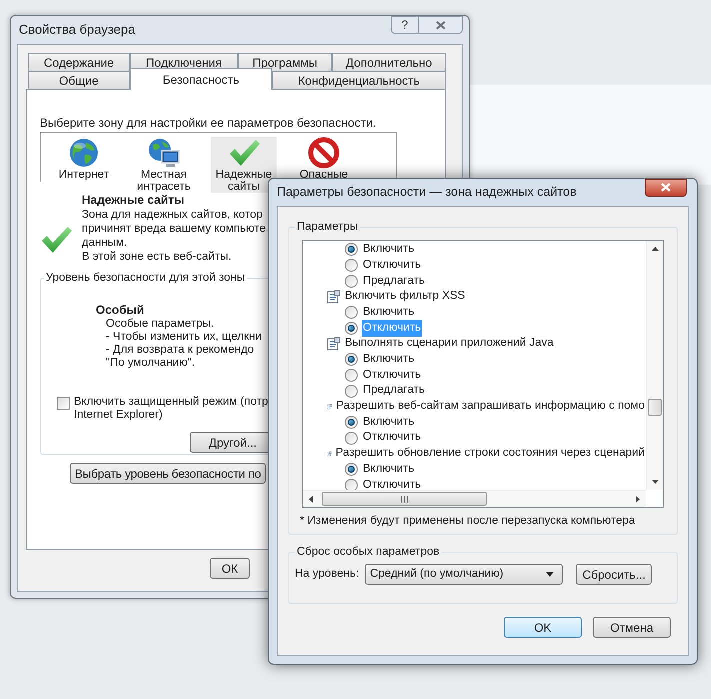 The height and width of the screenshot is (699, 711). I want to click on ok-button: OK, so click(543, 627).